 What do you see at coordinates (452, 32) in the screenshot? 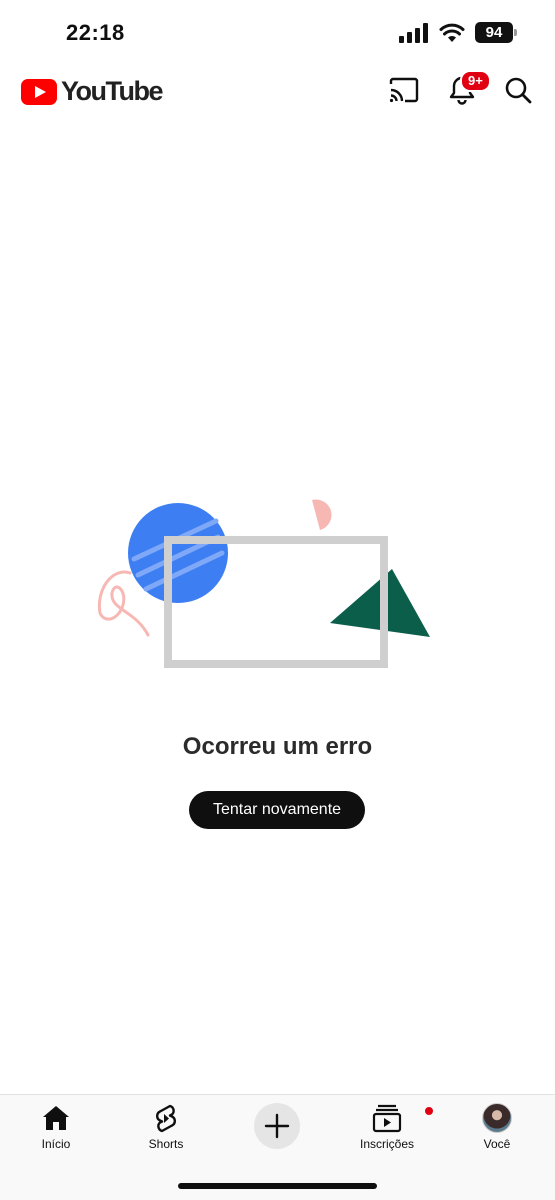
I see `wifi-icon` at bounding box center [452, 32].